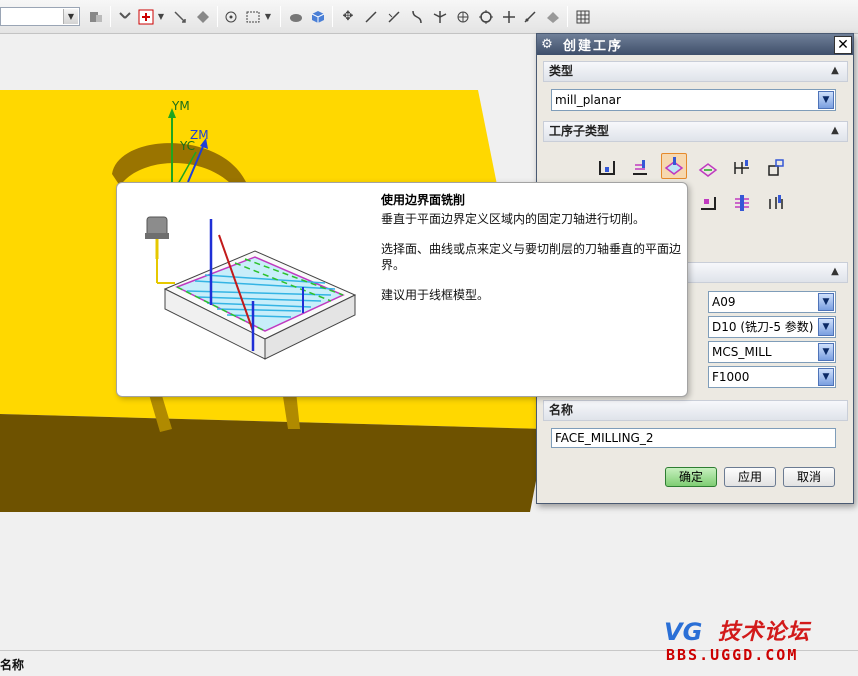 The image size is (858, 676). Describe the element at coordinates (561, 71) in the screenshot. I see `type-section-title: 类型` at that location.